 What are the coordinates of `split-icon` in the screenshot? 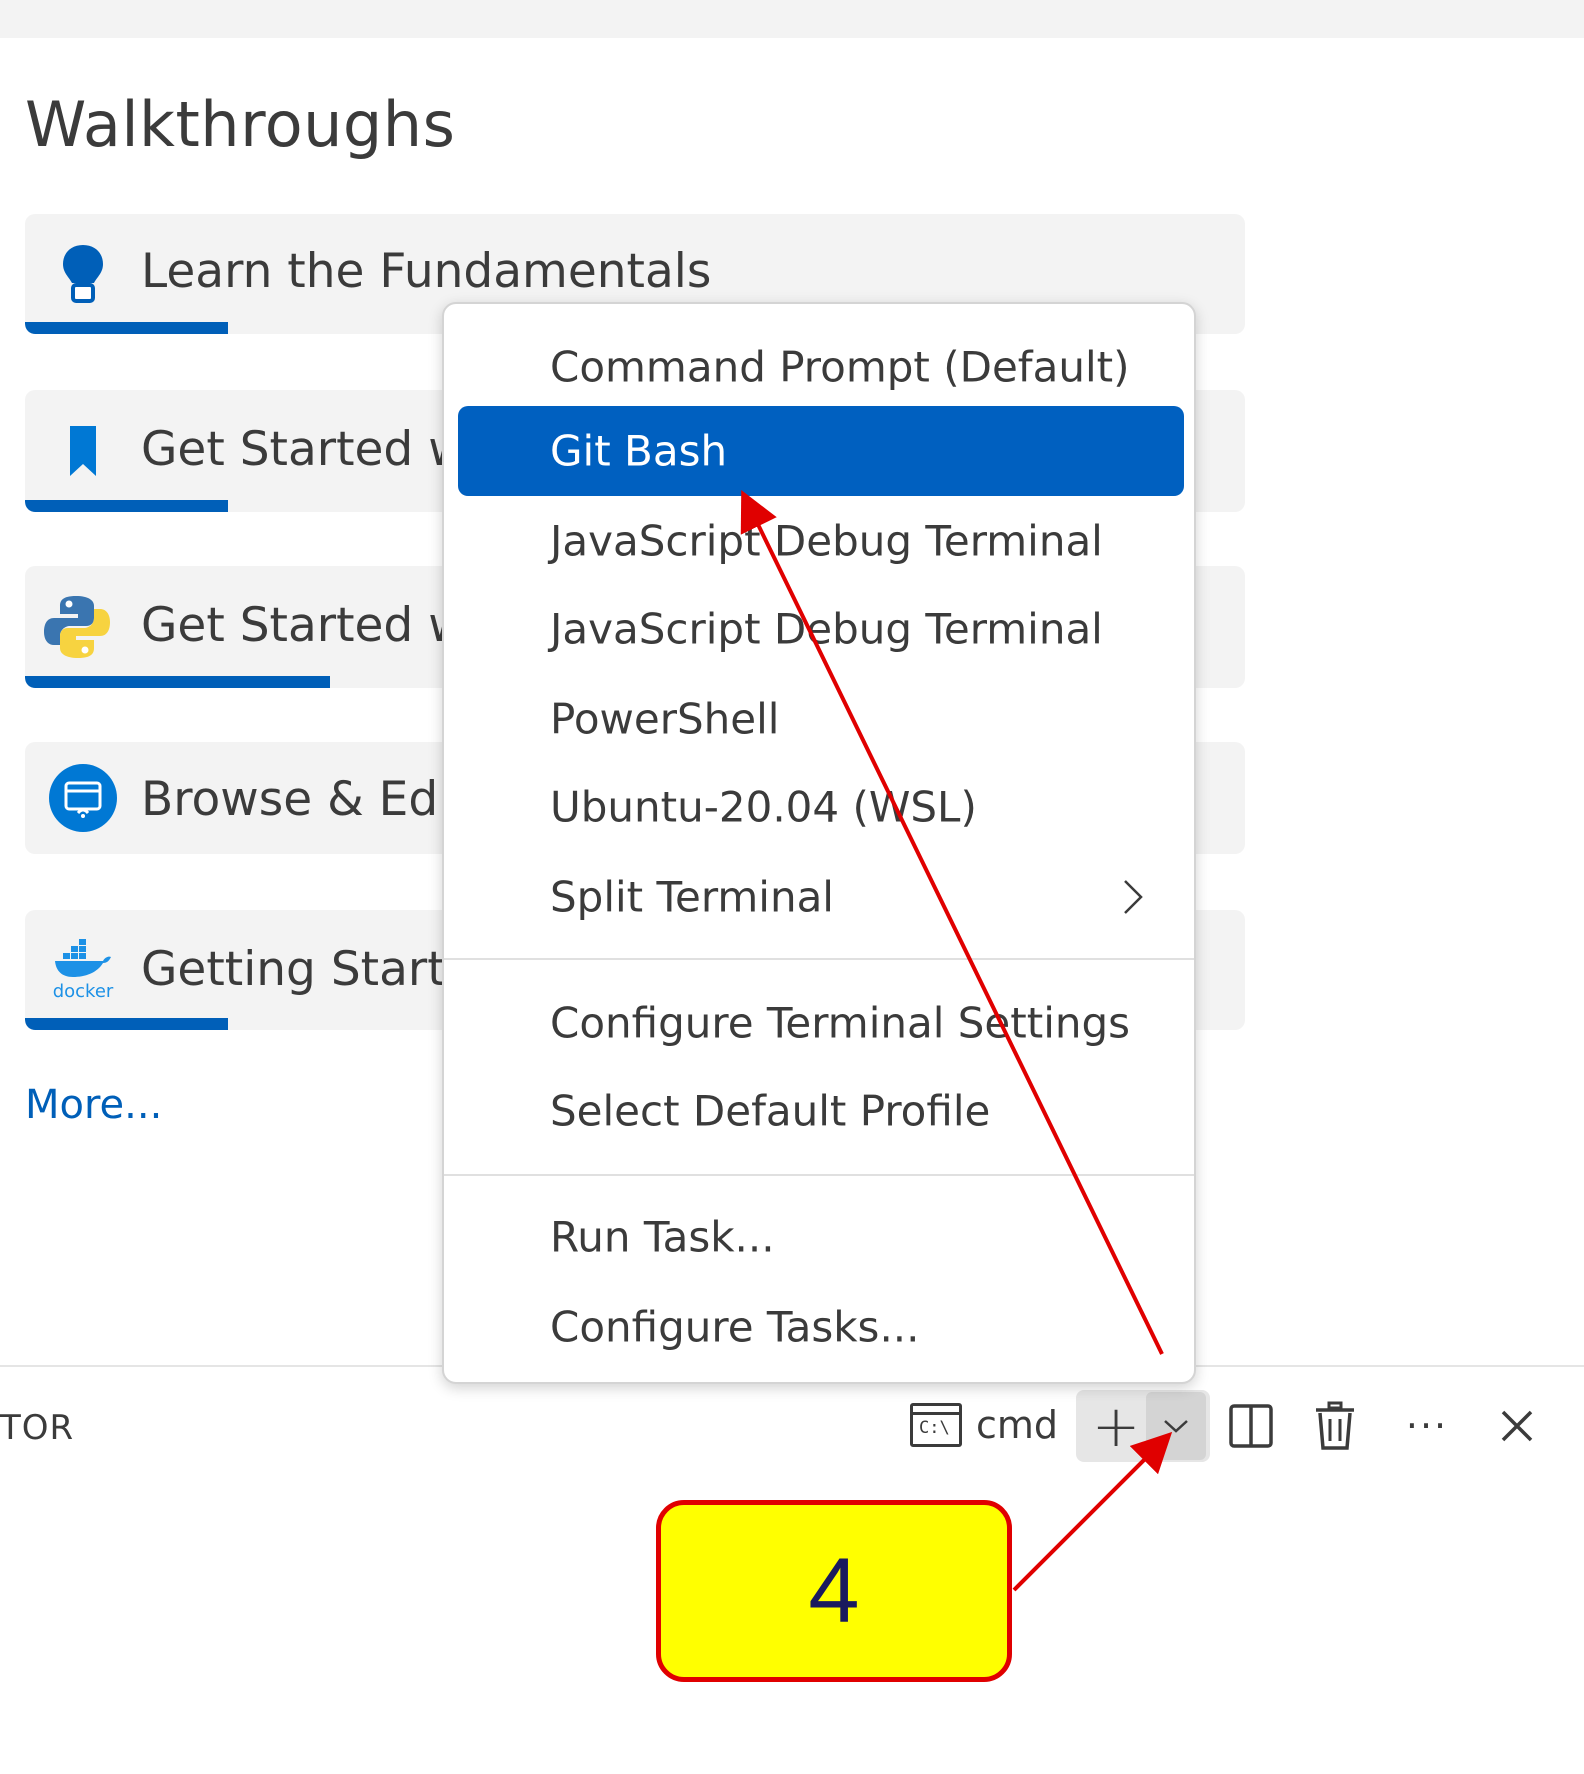 It's located at (1251, 1426).